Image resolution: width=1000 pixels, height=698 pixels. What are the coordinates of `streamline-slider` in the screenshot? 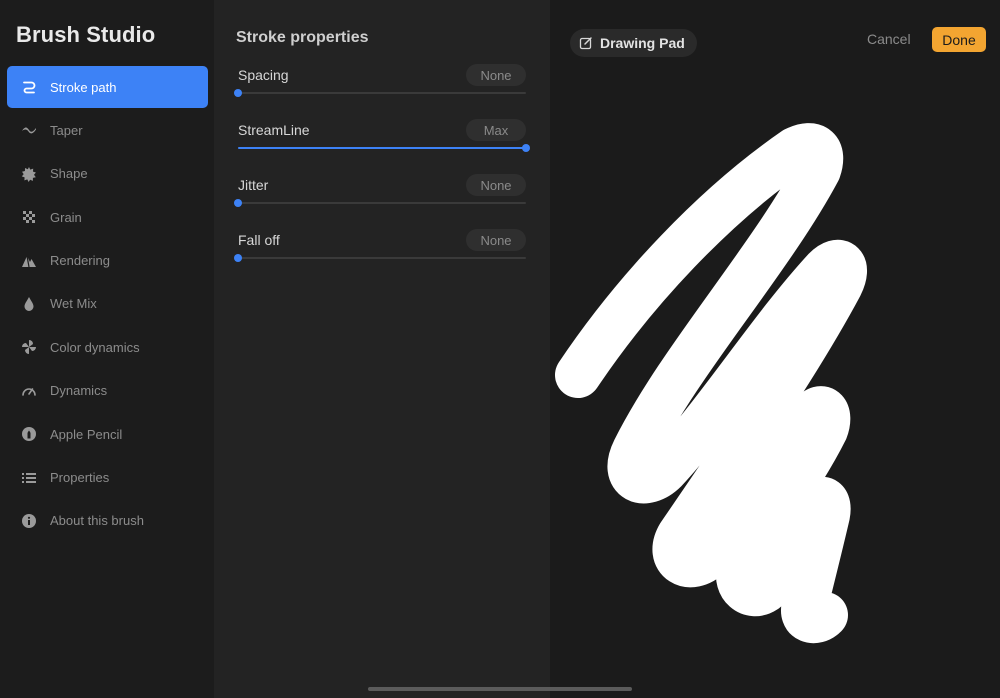 It's located at (384, 148).